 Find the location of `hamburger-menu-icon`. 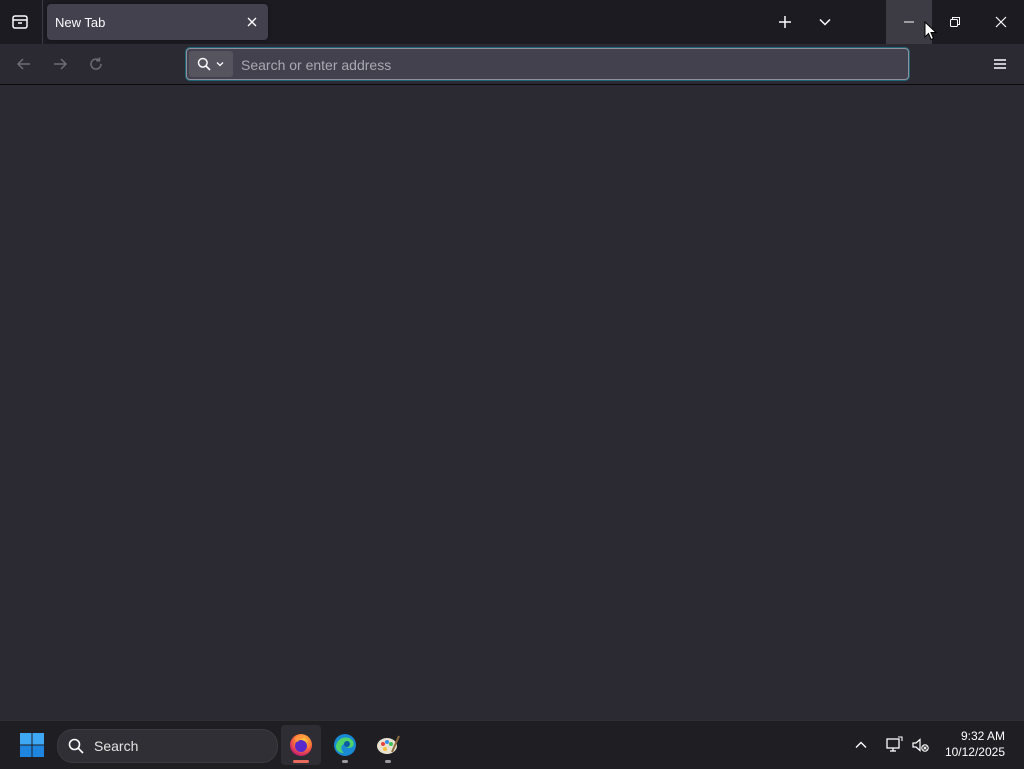

hamburger-menu-icon is located at coordinates (1000, 64).